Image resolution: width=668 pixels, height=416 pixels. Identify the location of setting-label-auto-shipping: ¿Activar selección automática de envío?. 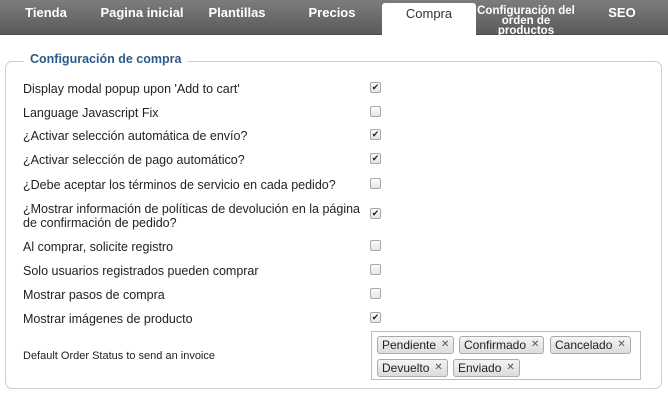
(135, 136).